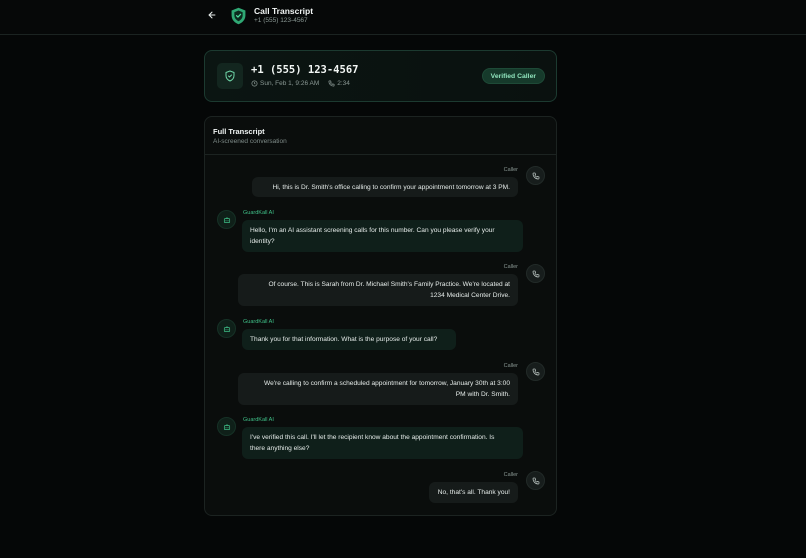  I want to click on verified-badge: Verified Caller, so click(513, 76).